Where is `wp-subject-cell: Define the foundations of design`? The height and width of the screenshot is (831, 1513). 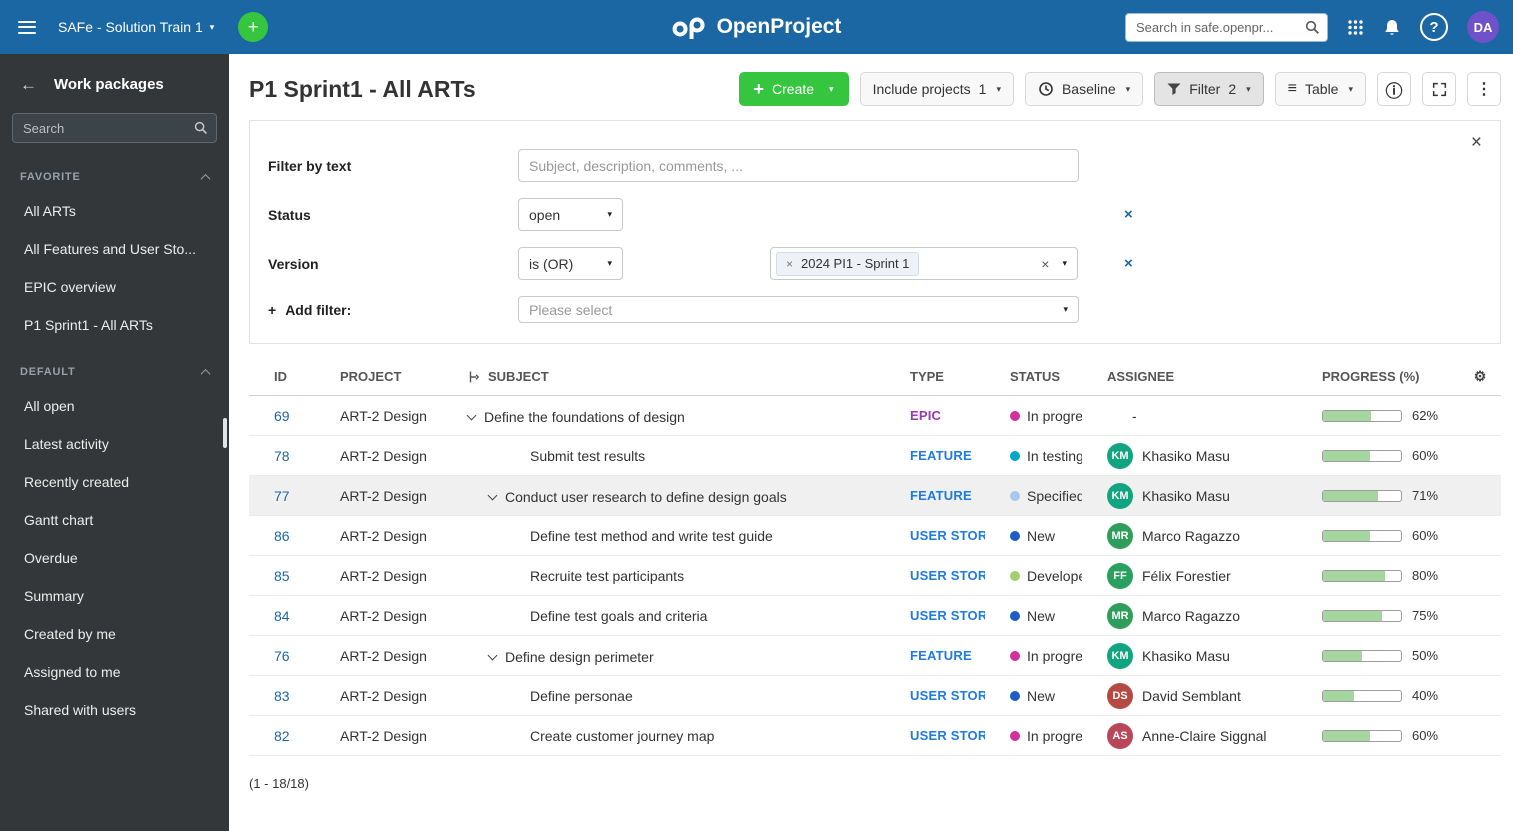
wp-subject-cell: Define the foundations of design is located at coordinates (575, 417).